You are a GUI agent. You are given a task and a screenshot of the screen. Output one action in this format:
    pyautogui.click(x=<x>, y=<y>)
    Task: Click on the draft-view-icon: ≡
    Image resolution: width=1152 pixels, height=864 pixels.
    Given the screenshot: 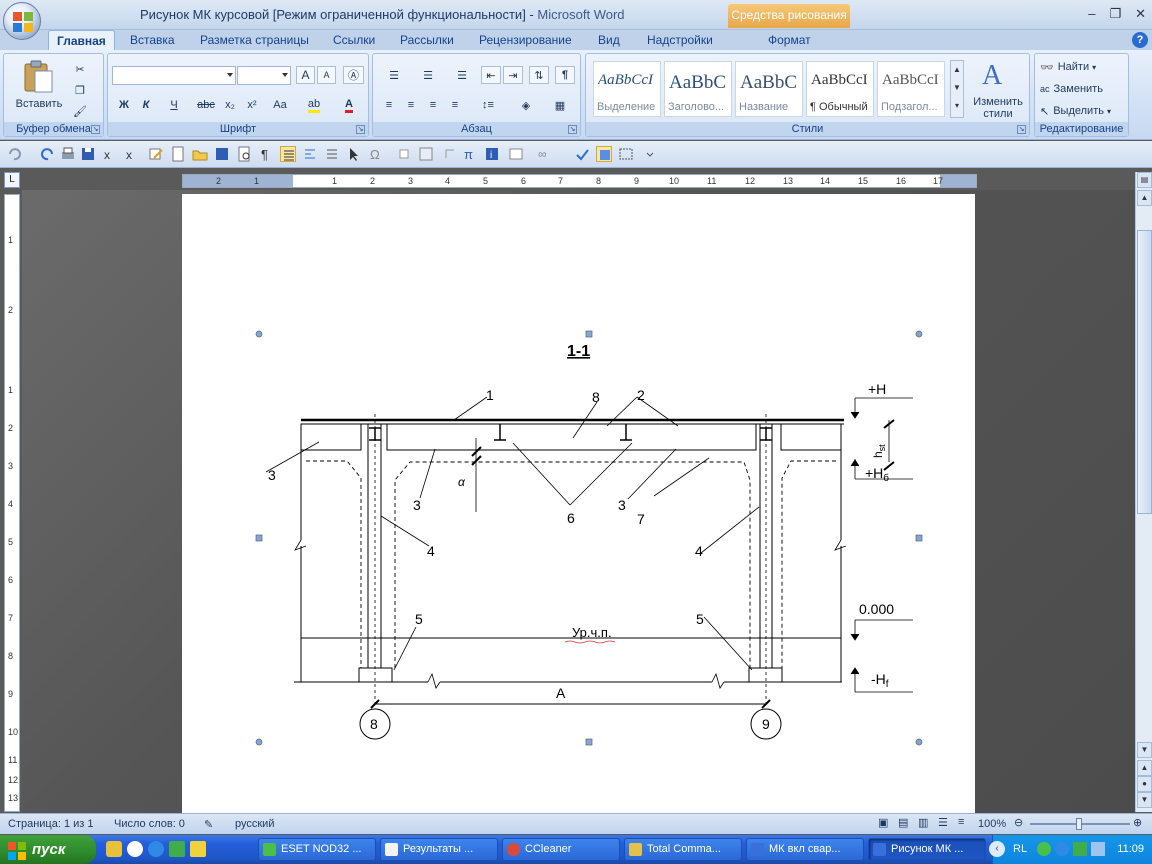 What is the action you would take?
    pyautogui.click(x=961, y=822)
    